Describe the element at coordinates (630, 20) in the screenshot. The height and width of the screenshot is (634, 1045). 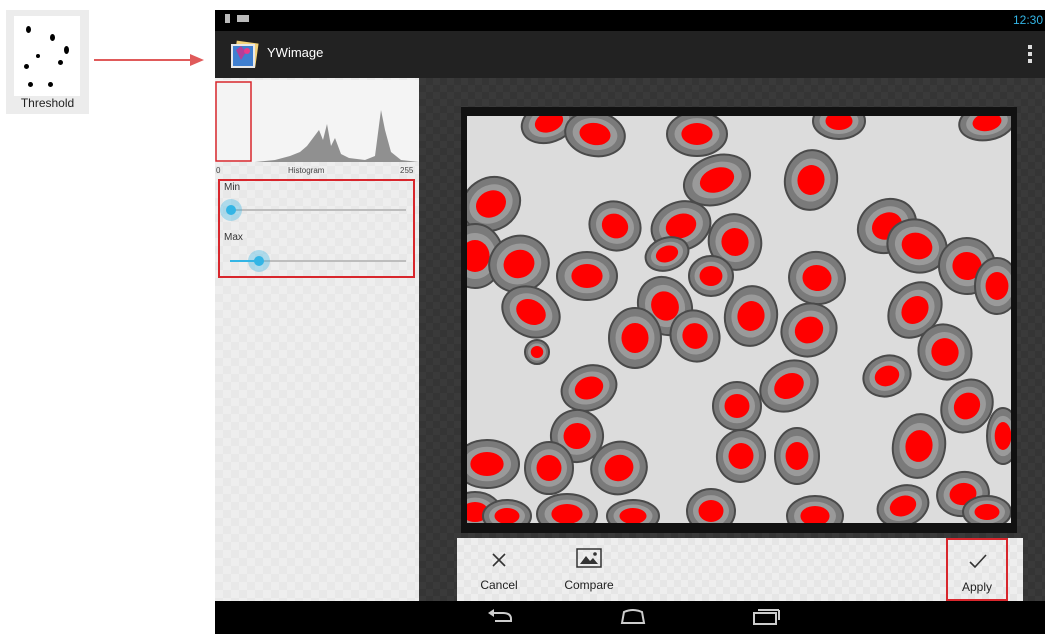
I see `status-bar: 12:30` at that location.